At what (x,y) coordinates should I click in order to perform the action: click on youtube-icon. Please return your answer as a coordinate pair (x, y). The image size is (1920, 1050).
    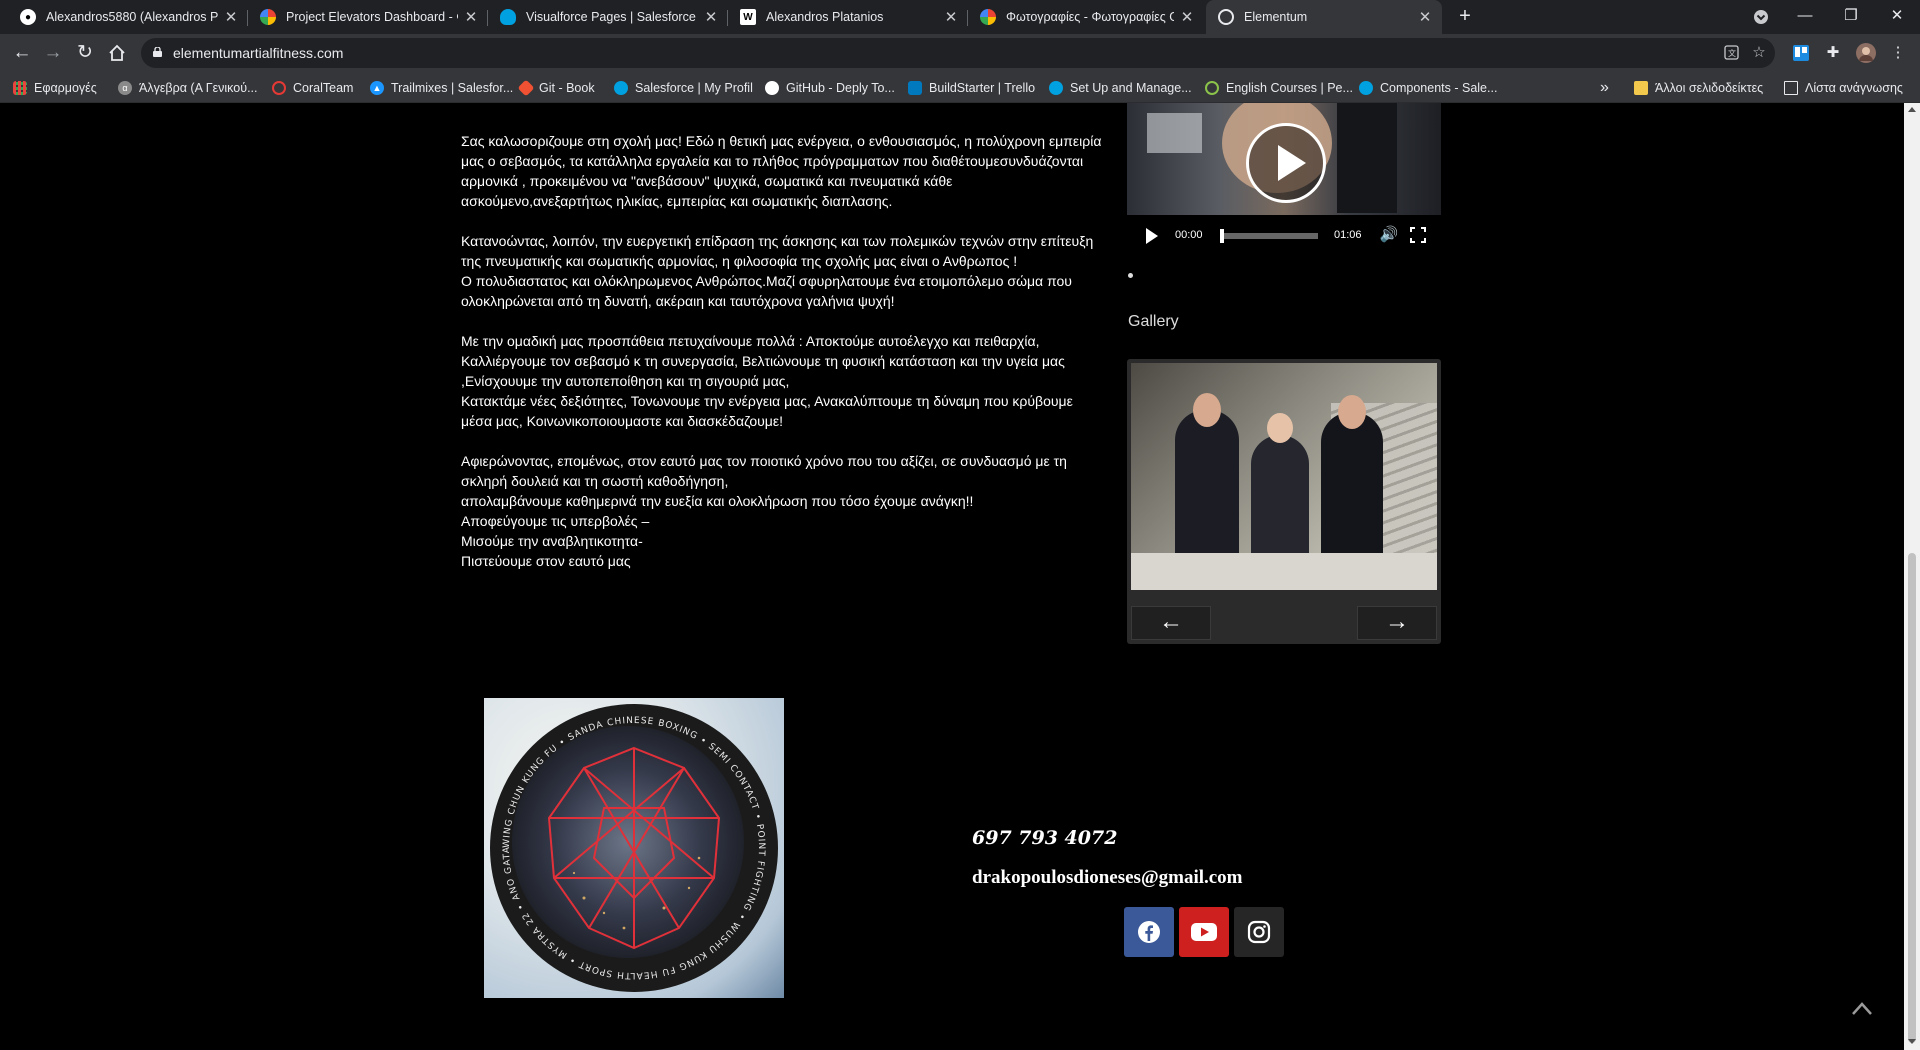
    Looking at the image, I should click on (1204, 932).